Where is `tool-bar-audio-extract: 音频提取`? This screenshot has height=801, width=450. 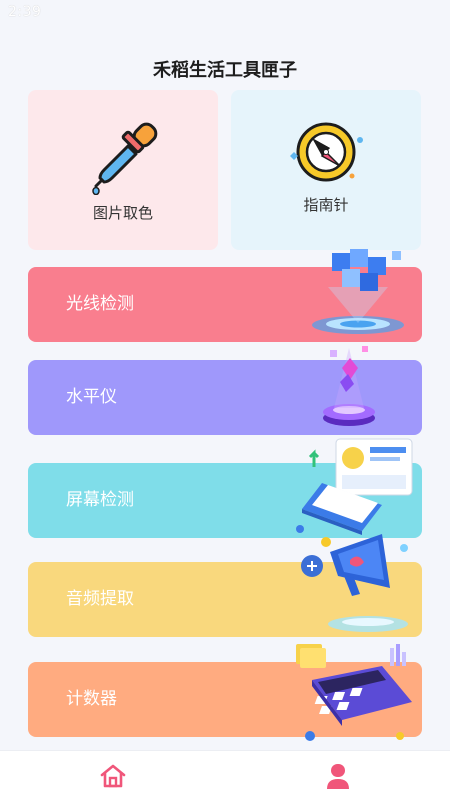
tool-bar-audio-extract: 音频提取 is located at coordinates (225, 585).